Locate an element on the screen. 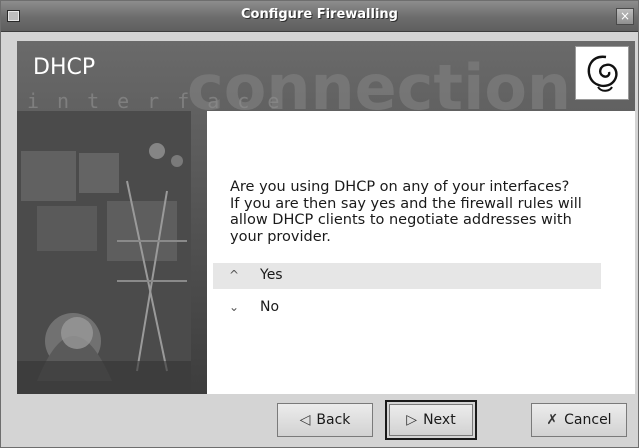 This screenshot has height=448, width=639. radio-down-icon: ⌄ is located at coordinates (234, 307).